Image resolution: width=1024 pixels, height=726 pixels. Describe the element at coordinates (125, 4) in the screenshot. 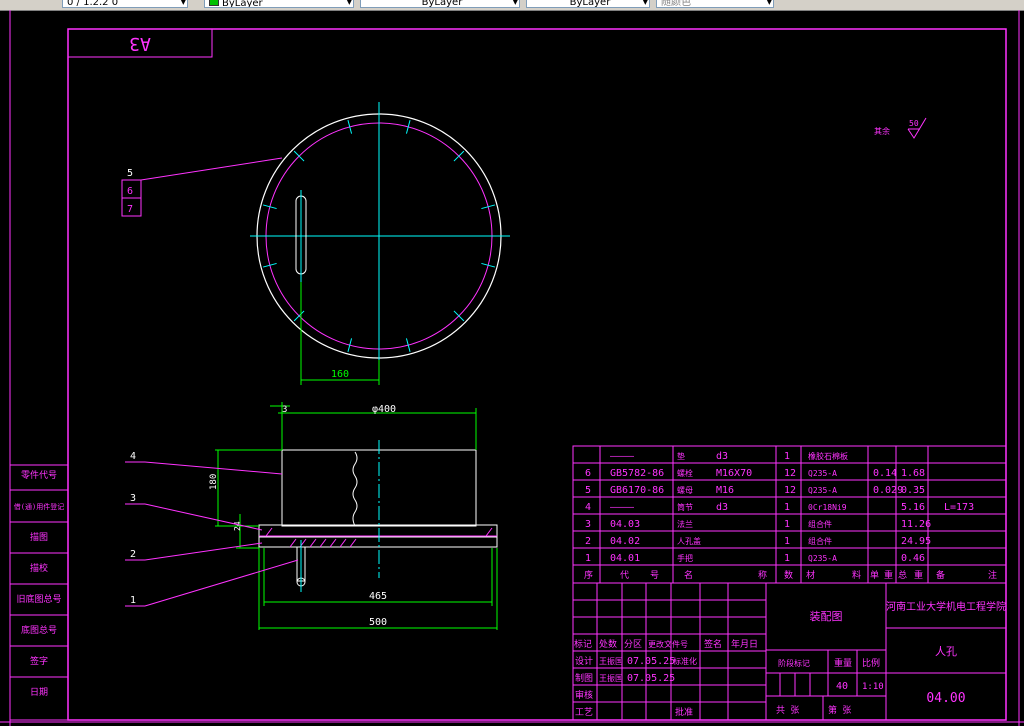

I see `layer-dropdown: 0 / 1.2.2 0 ▼` at that location.